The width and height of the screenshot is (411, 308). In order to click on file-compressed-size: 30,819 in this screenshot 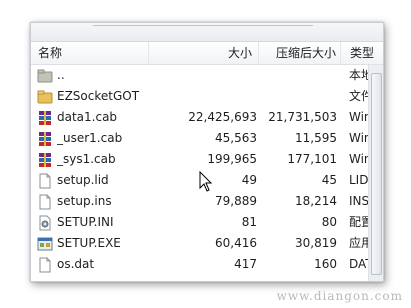, I will do `click(316, 243)`.